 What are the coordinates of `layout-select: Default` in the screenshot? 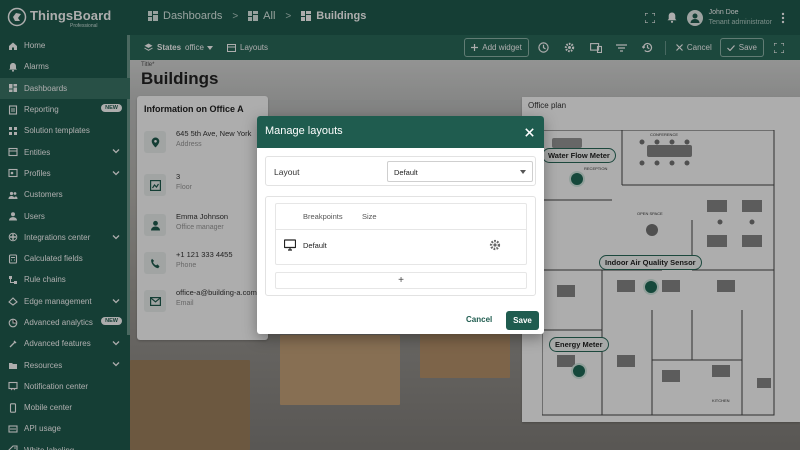 It's located at (460, 171).